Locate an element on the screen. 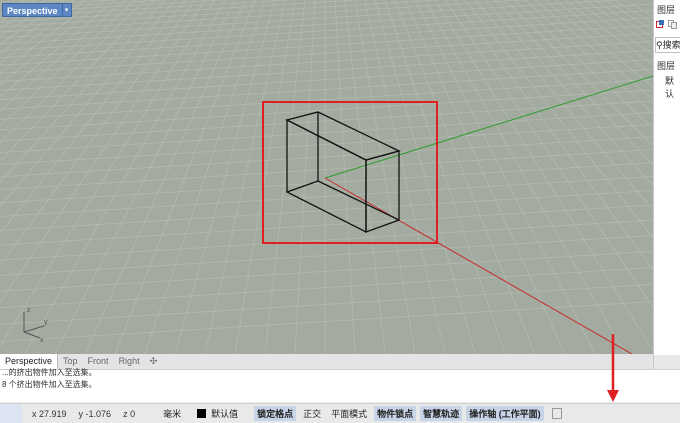 The height and width of the screenshot is (423, 680). status-left-block is located at coordinates (11, 413).